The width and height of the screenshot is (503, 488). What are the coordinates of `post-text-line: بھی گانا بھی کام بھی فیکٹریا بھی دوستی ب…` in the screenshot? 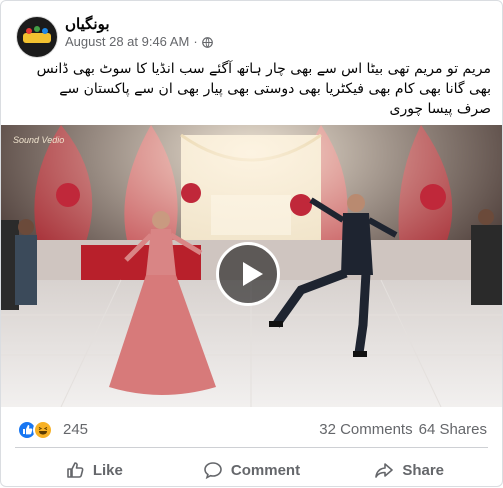 It's located at (275, 89).